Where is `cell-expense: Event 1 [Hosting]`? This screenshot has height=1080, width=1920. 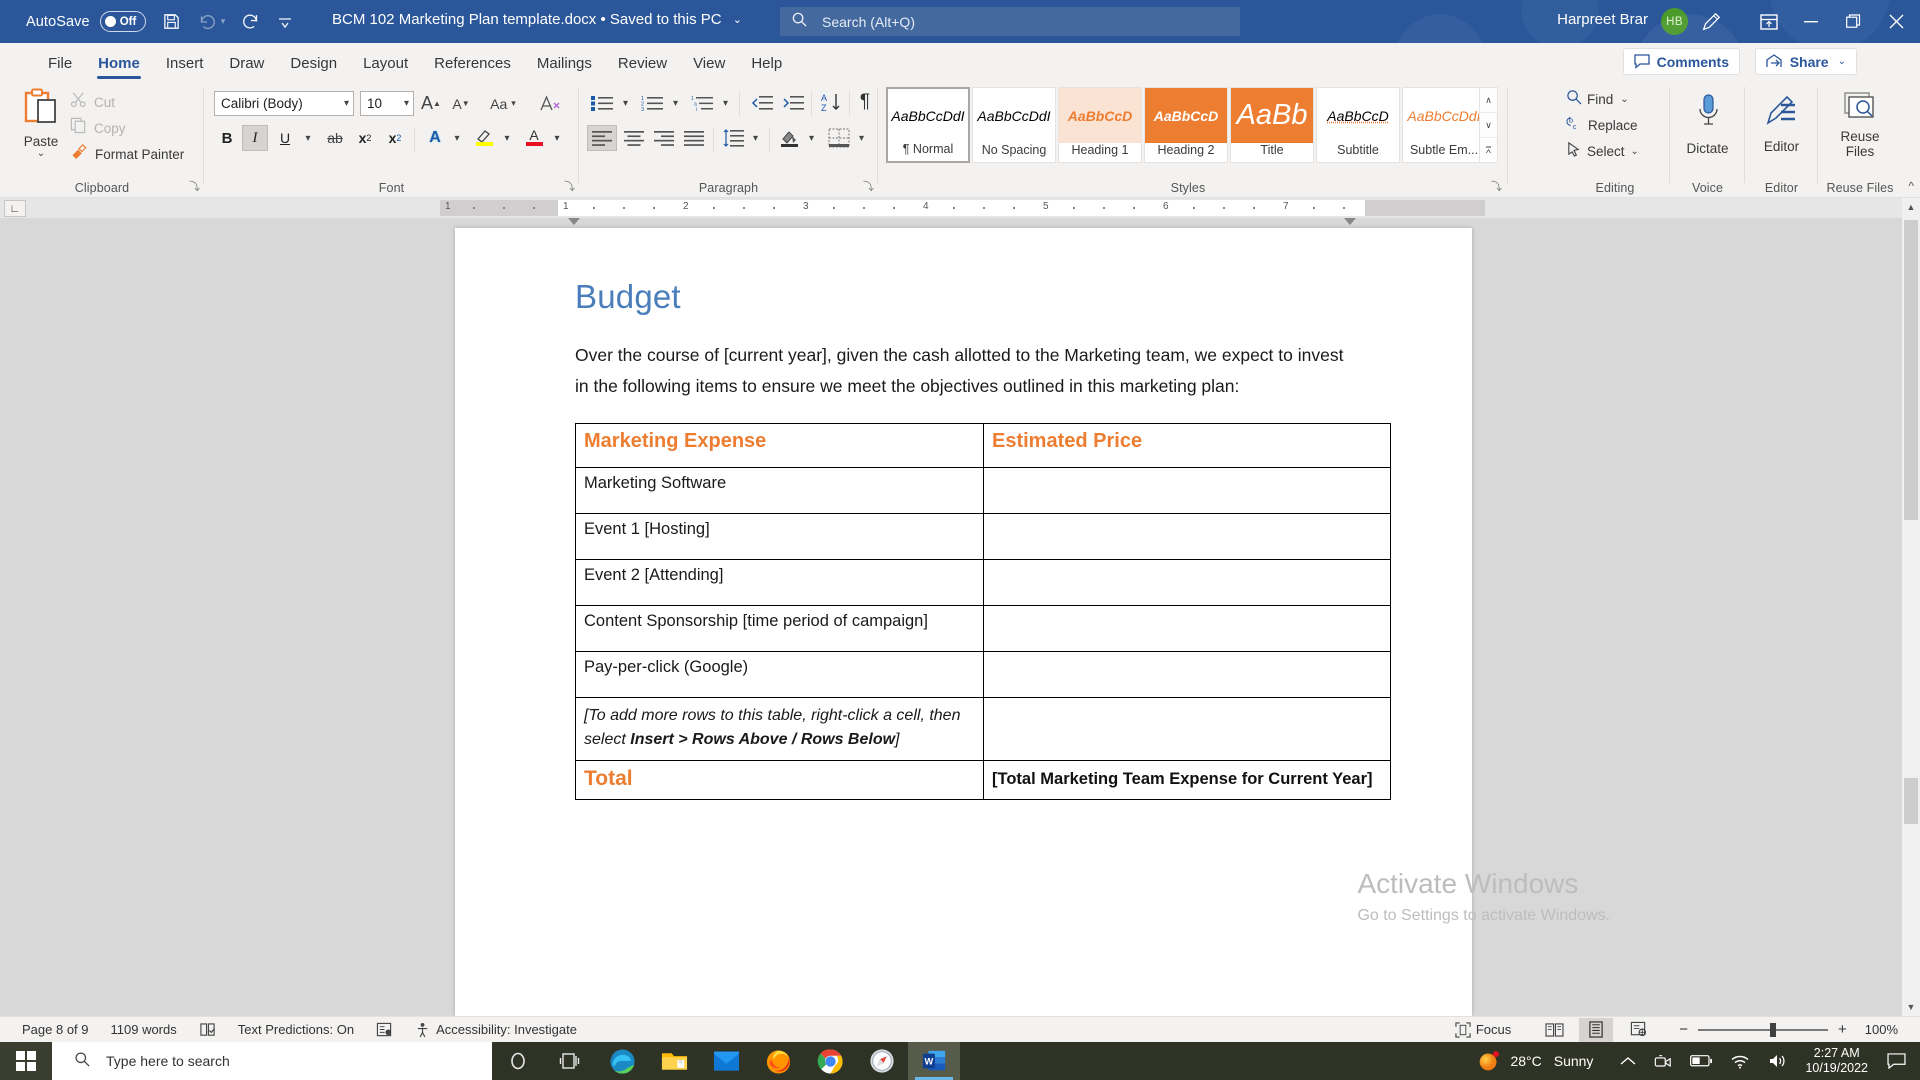 cell-expense: Event 1 [Hosting] is located at coordinates (779, 536).